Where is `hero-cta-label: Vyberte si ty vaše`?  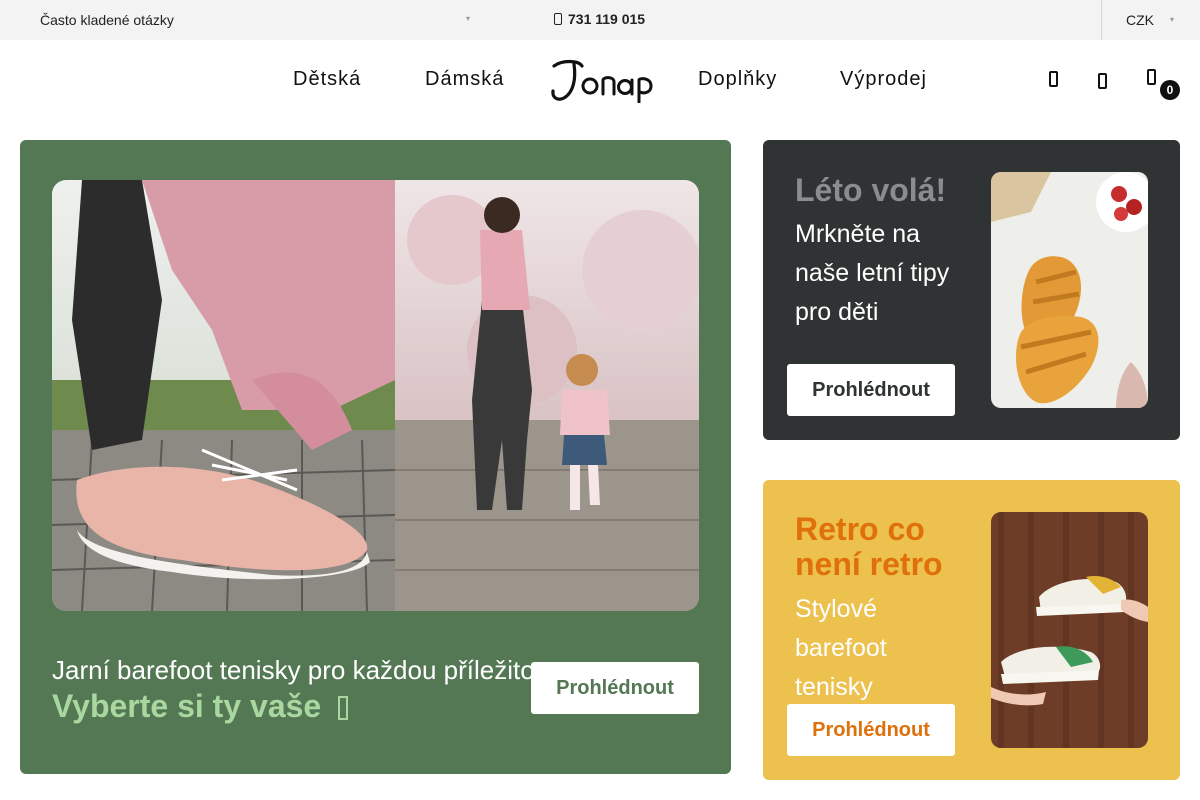 hero-cta-label: Vyberte si ty vaše is located at coordinates (187, 706).